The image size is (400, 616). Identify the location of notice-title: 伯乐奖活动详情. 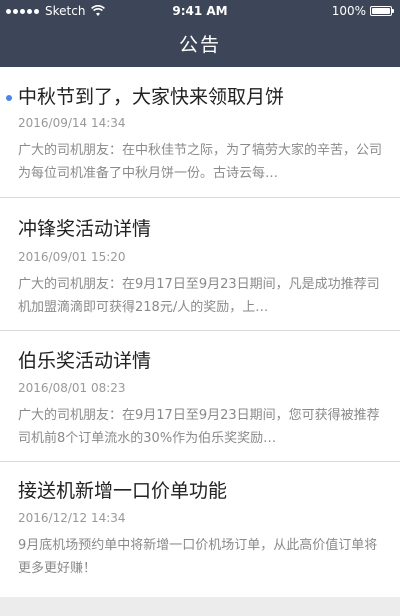
(85, 361).